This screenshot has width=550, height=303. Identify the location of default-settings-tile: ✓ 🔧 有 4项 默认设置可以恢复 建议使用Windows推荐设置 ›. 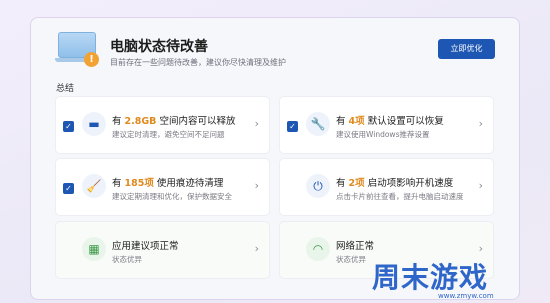
(386, 125).